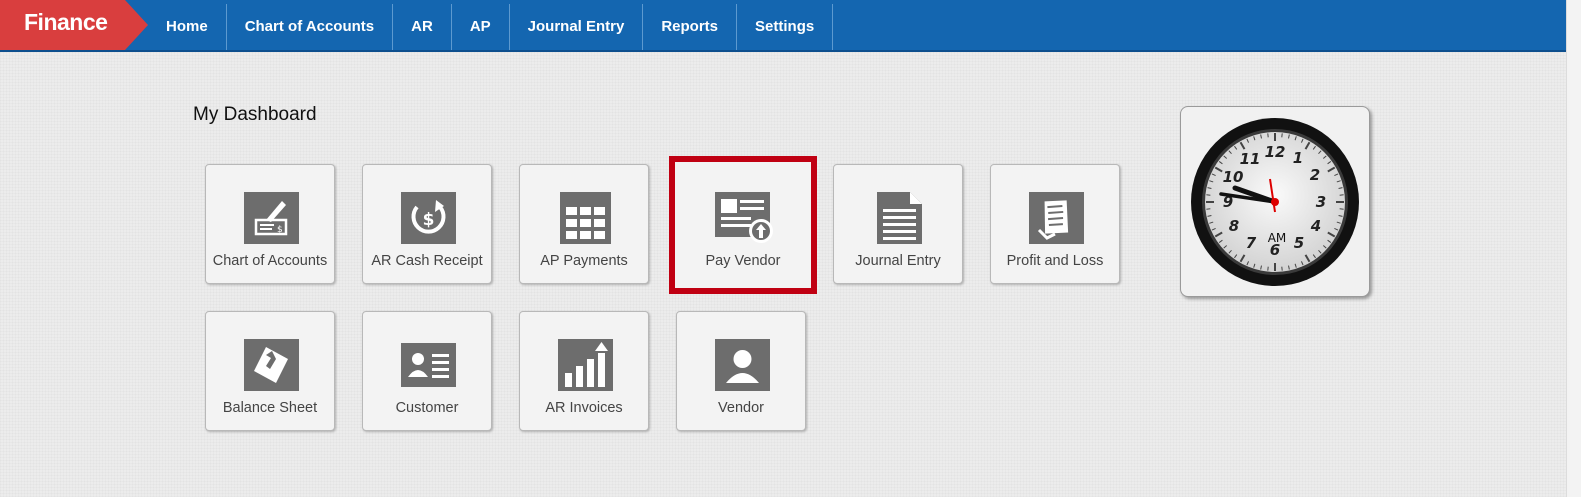 This screenshot has height=497, width=1581. I want to click on tile-ap-payments: AP Payments, so click(584, 224).